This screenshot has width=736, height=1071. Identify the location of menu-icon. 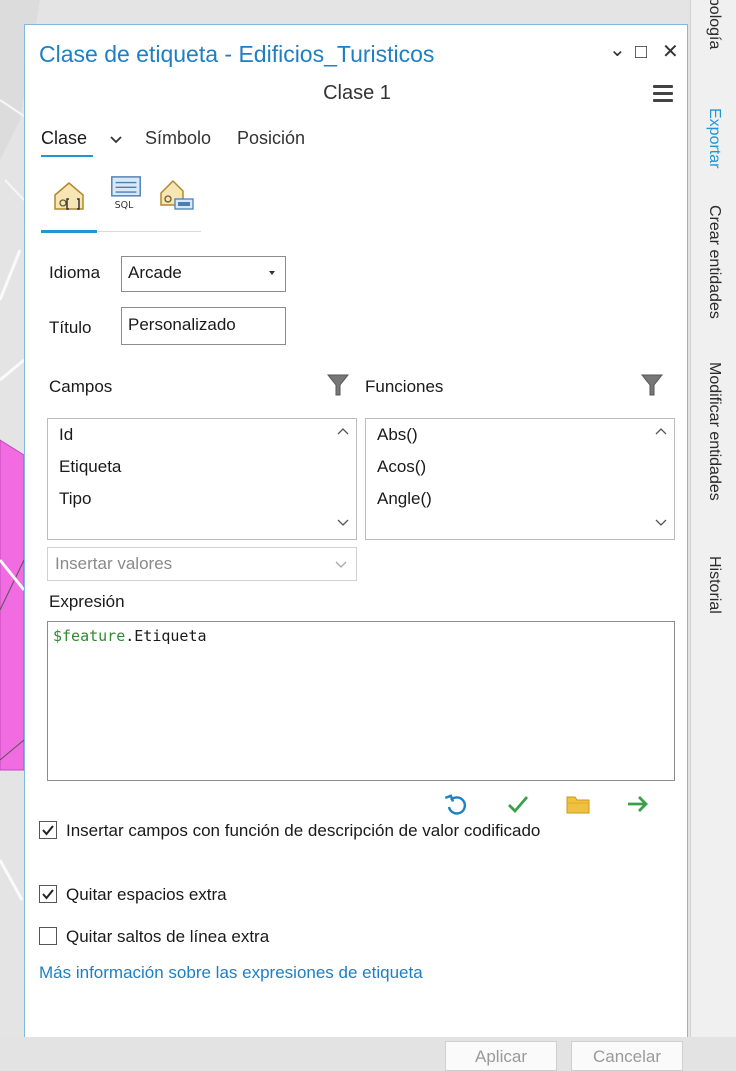
(663, 95).